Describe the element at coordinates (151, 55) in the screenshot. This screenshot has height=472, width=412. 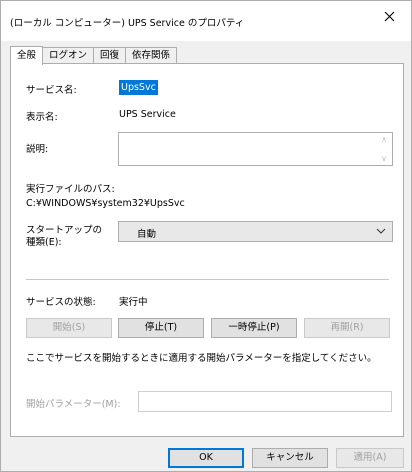
I see `tab-dependencies: 依存関係` at that location.